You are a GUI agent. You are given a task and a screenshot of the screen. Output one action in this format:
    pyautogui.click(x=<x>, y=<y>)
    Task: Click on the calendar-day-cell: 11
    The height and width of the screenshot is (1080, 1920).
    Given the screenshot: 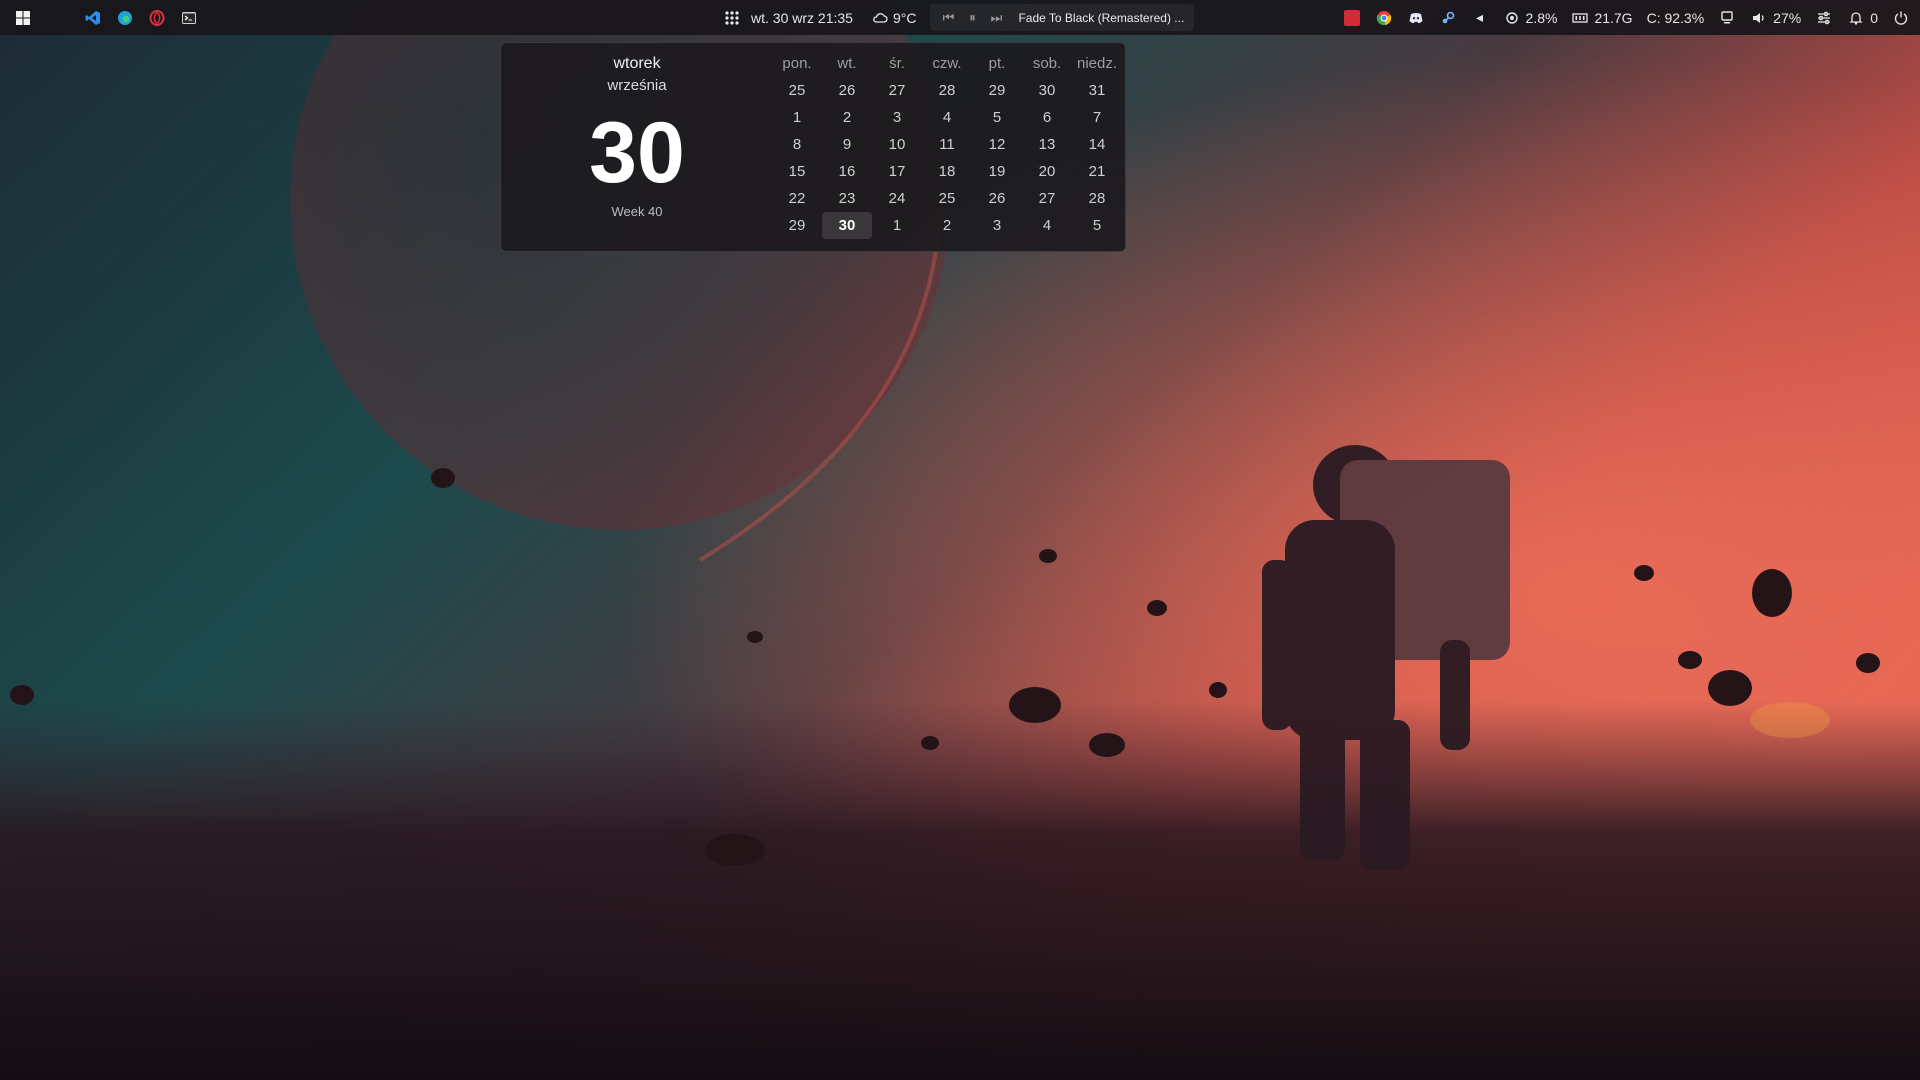 What is the action you would take?
    pyautogui.click(x=947, y=144)
    